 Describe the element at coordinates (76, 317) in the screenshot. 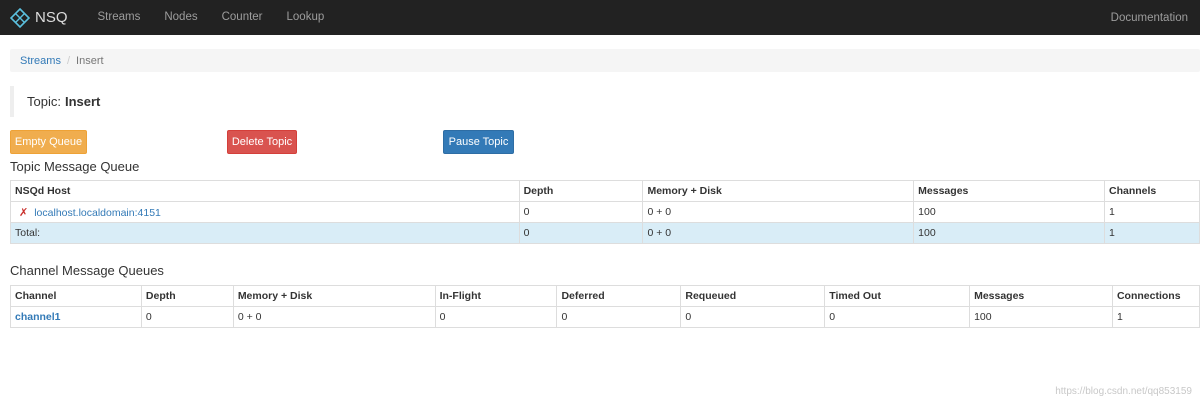

I see `channel-cell: channel1` at that location.